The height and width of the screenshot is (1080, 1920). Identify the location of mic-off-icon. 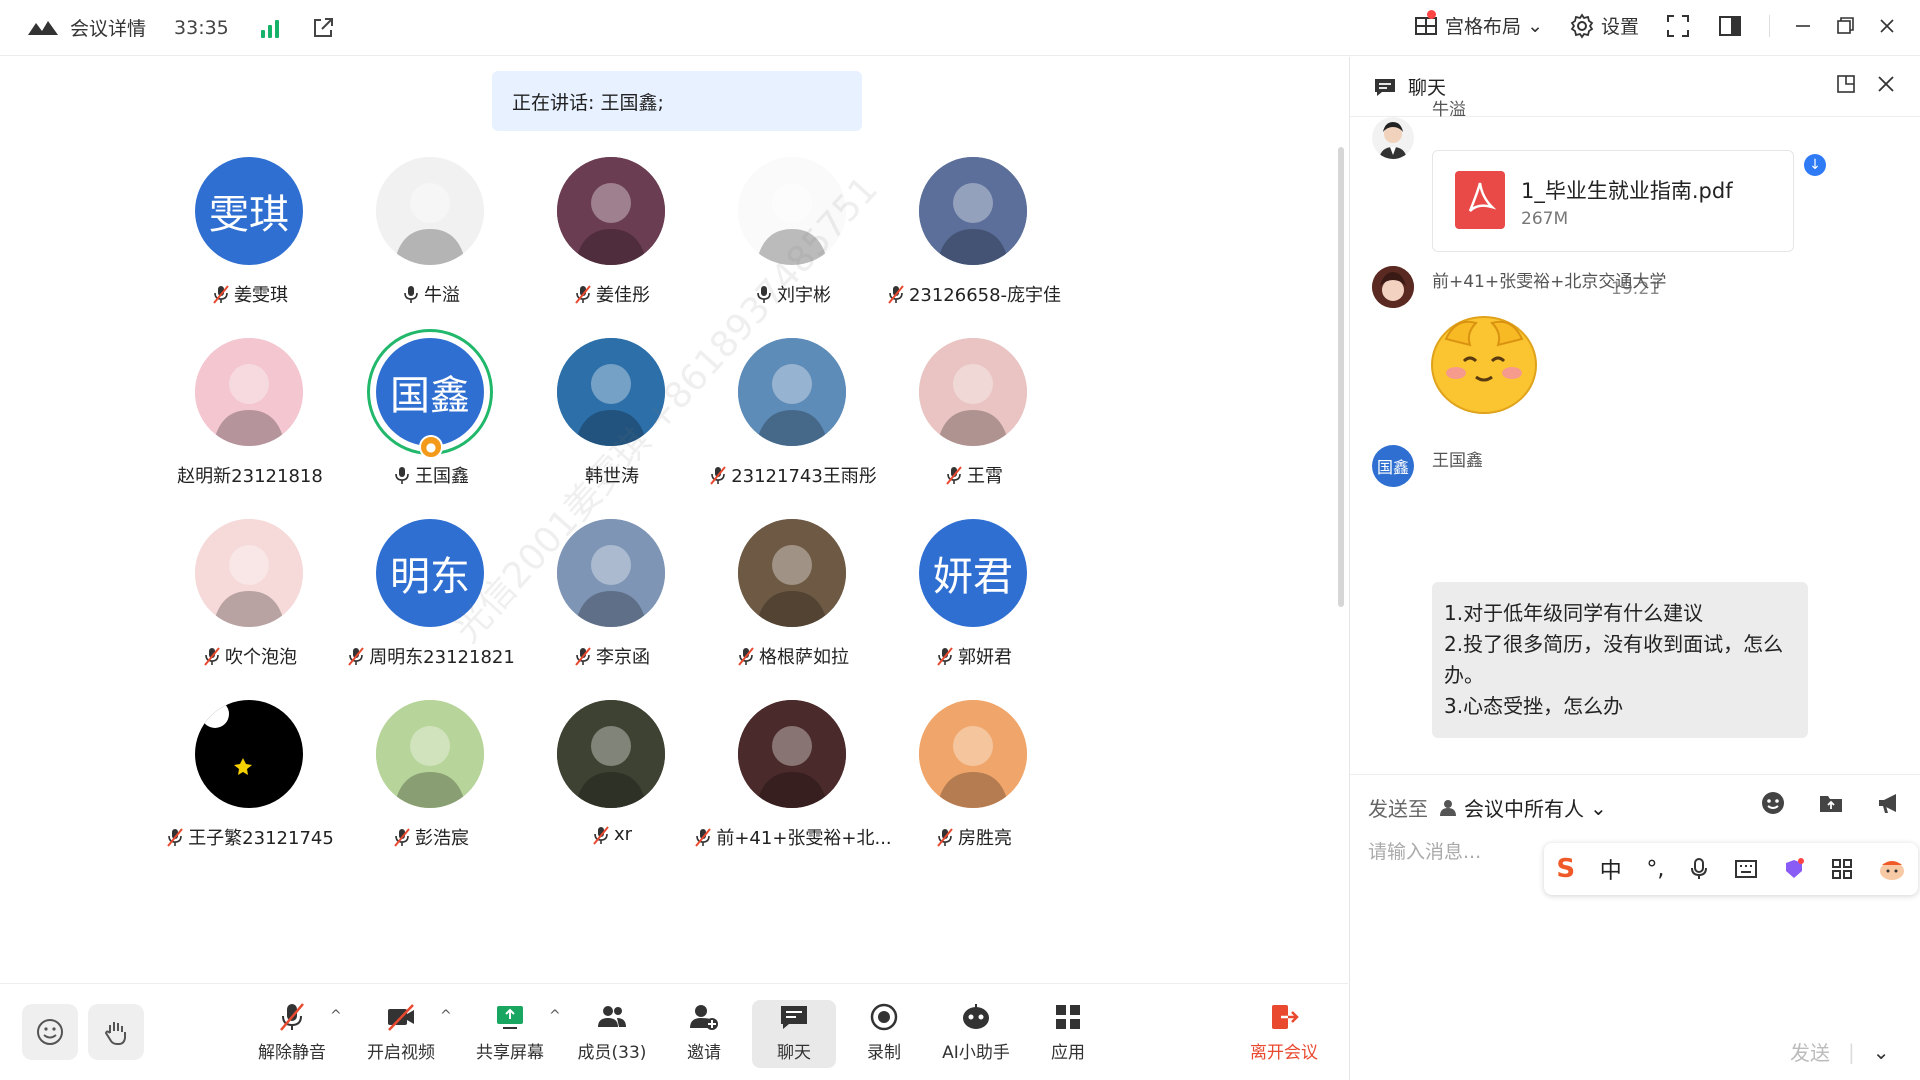
(292, 1017).